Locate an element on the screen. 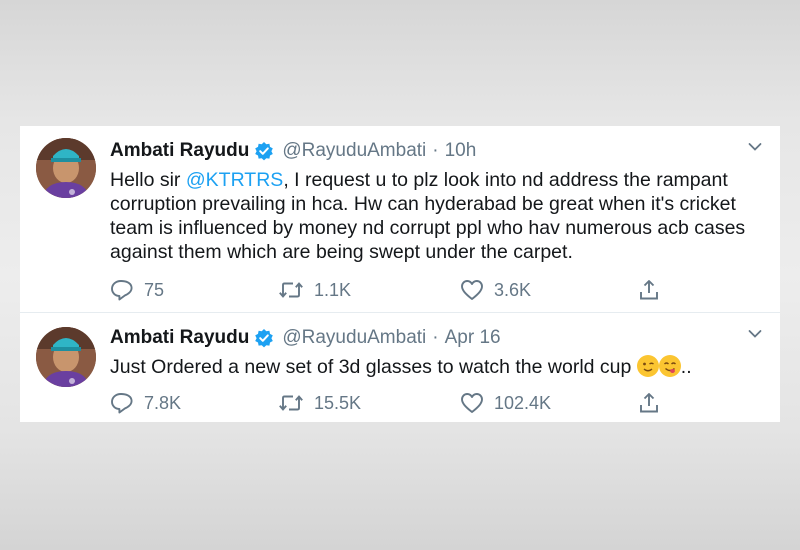  timestamp: Apr 16 is located at coordinates (473, 338).